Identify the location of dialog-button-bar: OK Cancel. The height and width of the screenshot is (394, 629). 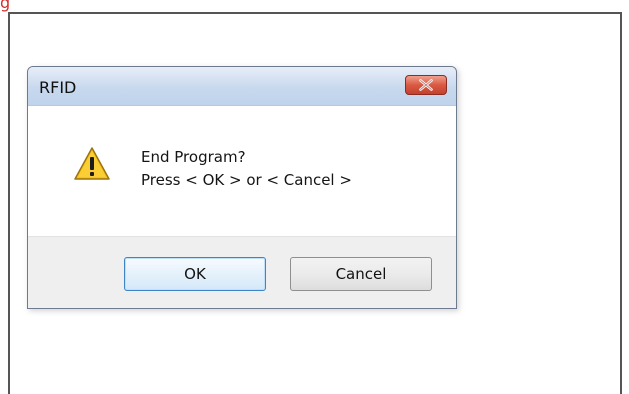
(242, 272).